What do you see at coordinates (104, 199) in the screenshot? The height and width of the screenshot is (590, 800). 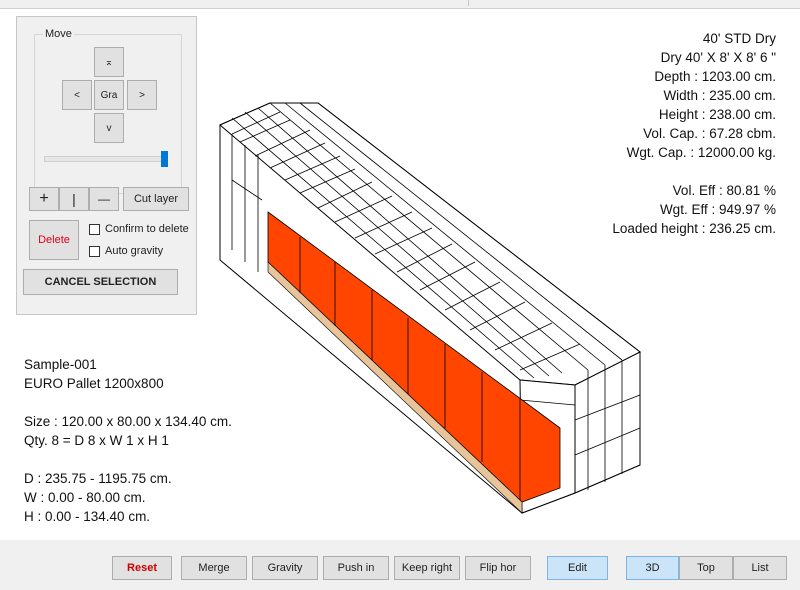 I see `minus-button: —` at bounding box center [104, 199].